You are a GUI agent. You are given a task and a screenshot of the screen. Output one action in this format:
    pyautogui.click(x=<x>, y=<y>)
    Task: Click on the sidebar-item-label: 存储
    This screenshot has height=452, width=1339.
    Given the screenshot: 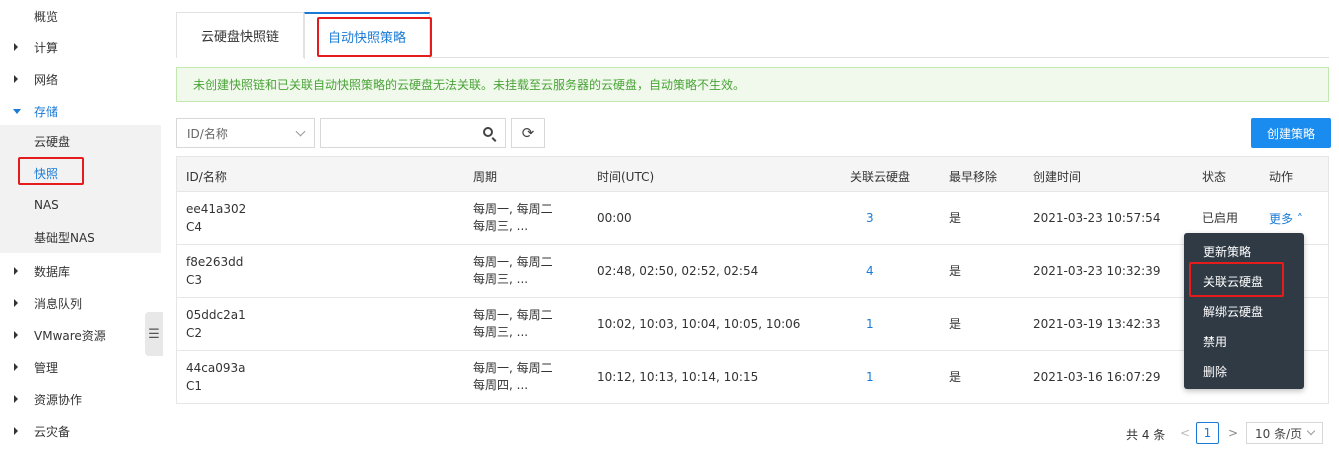 What is the action you would take?
    pyautogui.click(x=46, y=111)
    